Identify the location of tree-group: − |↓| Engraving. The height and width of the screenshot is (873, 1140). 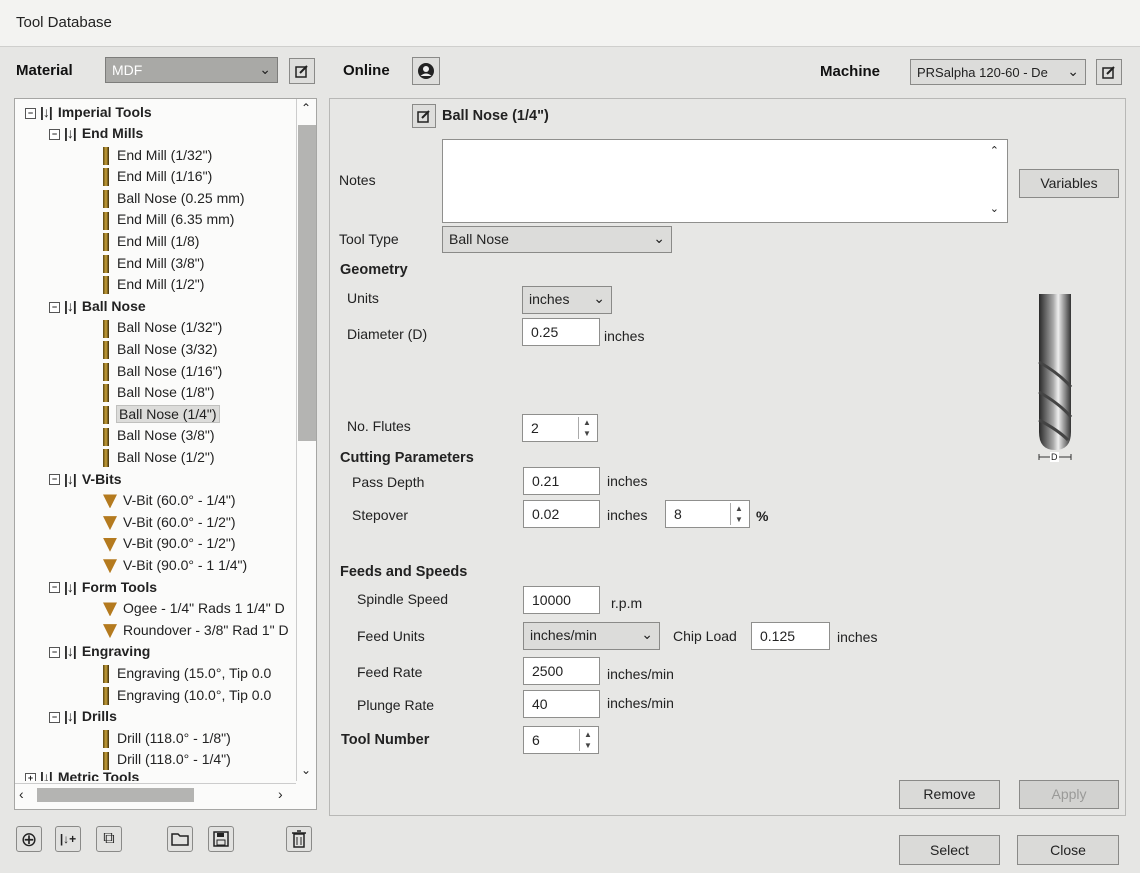
(99, 651).